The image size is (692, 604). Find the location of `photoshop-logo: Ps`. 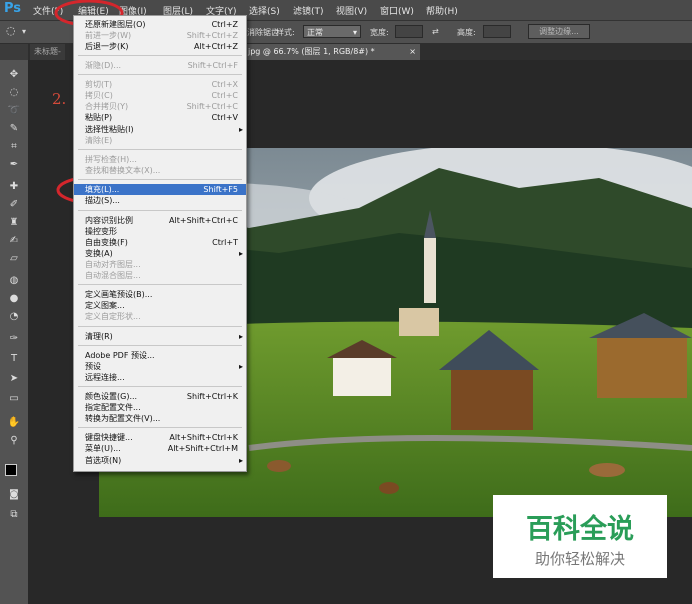

photoshop-logo: Ps is located at coordinates (13, 8).